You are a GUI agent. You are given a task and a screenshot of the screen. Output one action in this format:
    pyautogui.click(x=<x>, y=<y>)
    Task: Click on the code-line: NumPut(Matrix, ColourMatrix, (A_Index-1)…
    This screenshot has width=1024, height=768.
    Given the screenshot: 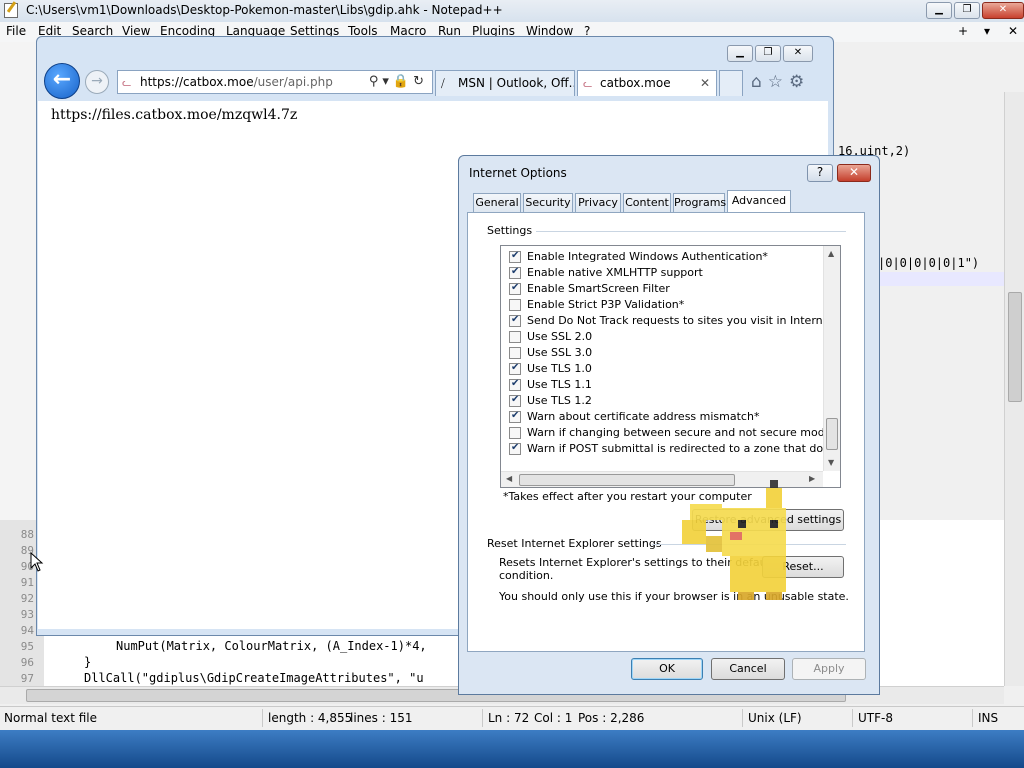 What is the action you would take?
    pyautogui.click(x=271, y=646)
    